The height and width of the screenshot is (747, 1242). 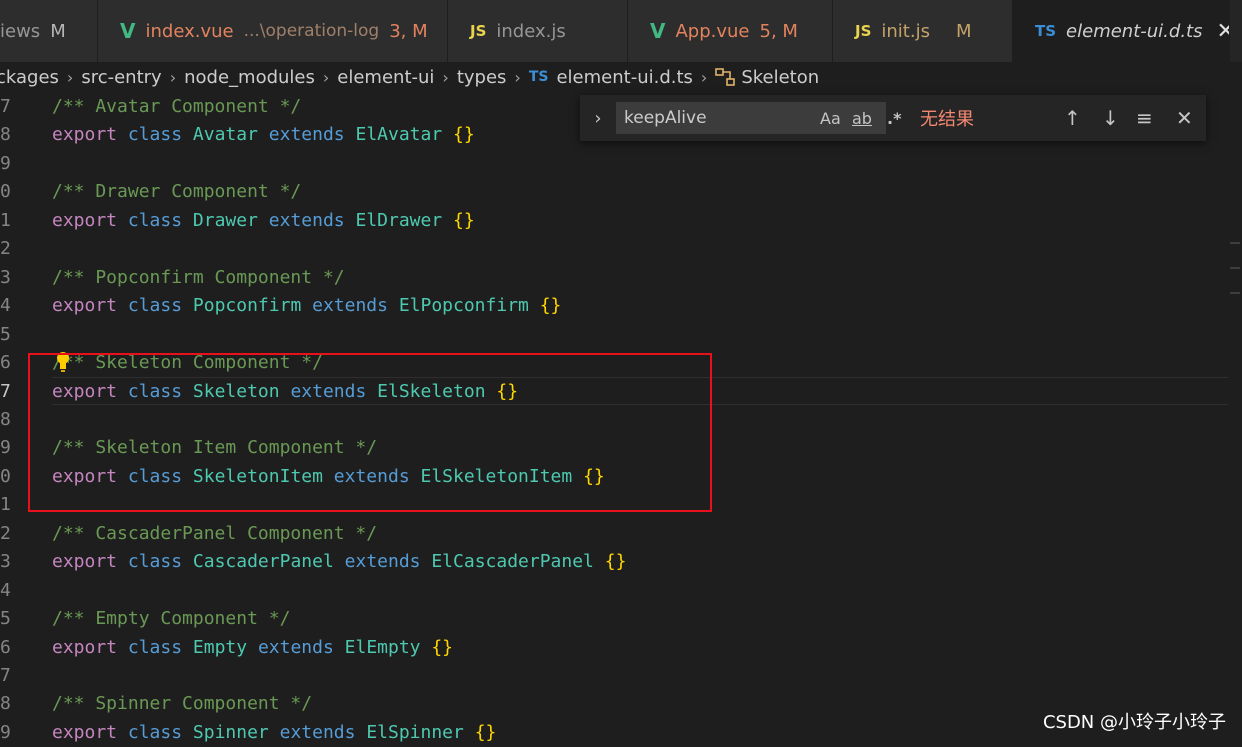 I want to click on code-line: 1 export class Drawer extends ElDrawer {}, so click(x=614, y=221).